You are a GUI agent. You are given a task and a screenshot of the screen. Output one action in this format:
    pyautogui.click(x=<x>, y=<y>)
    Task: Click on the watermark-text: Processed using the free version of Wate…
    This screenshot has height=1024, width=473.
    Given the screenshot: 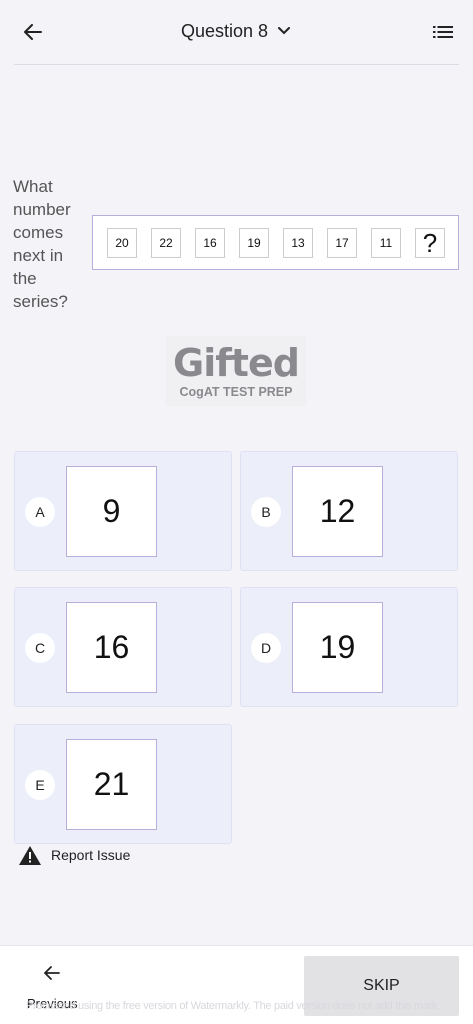 What is the action you would take?
    pyautogui.click(x=233, y=1006)
    